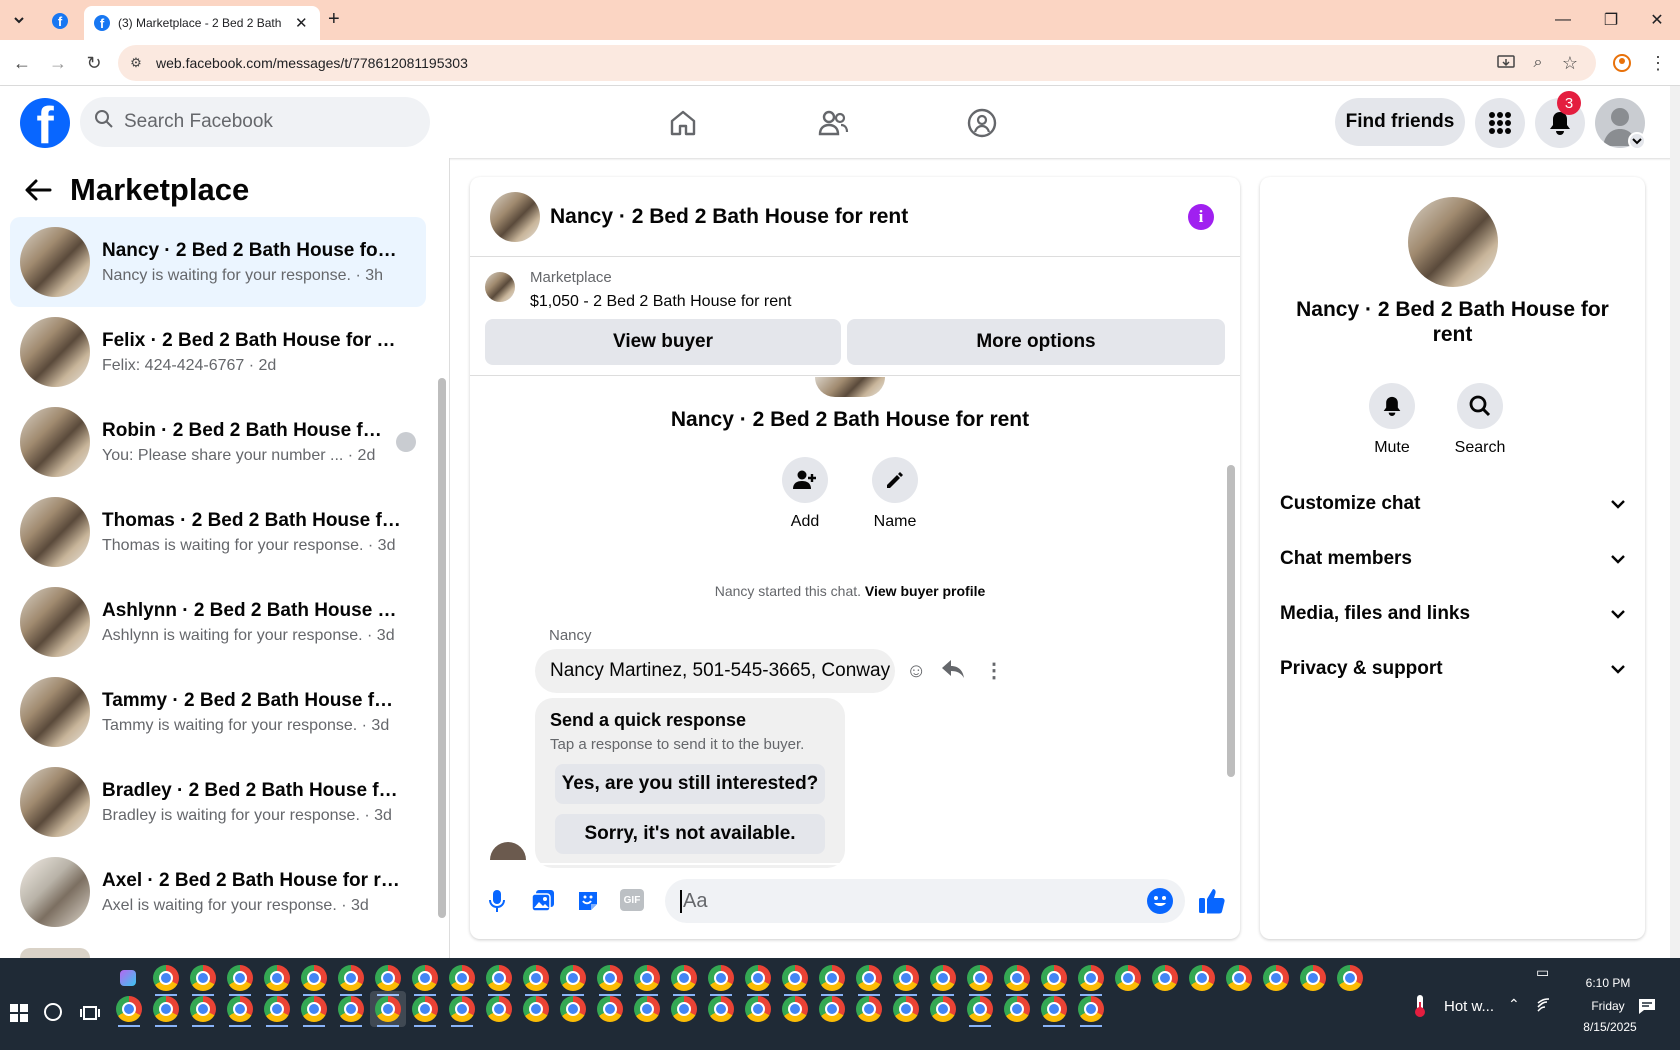  What do you see at coordinates (45, 123) in the screenshot?
I see `facebook-logo: f` at bounding box center [45, 123].